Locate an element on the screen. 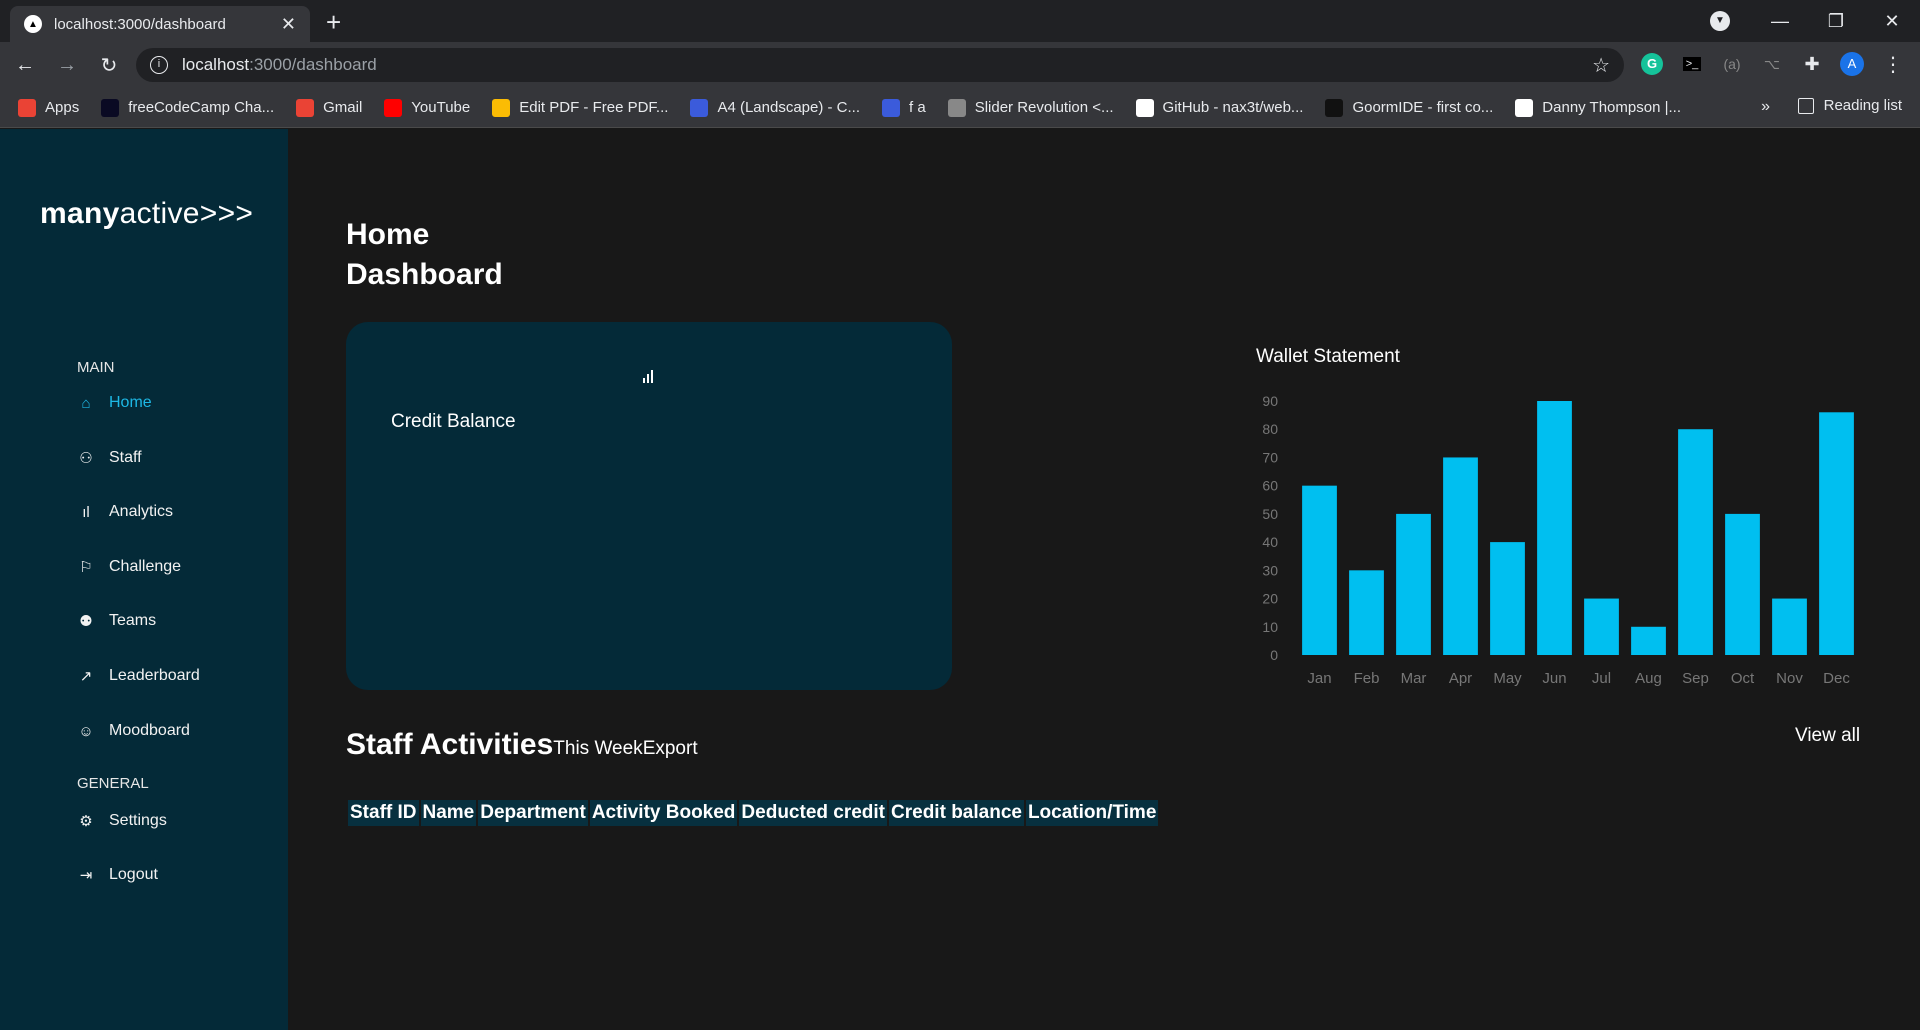 The image size is (1920, 1030). bookmark-item: f a is located at coordinates (904, 107).